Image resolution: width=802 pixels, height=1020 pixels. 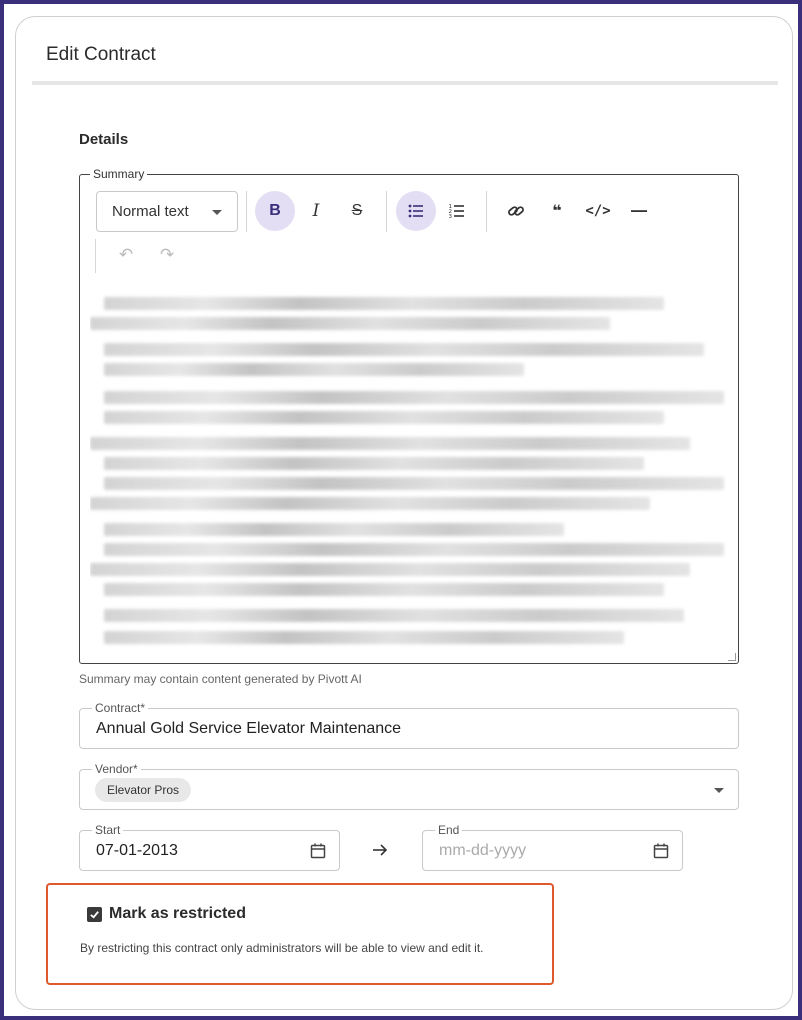 What do you see at coordinates (449, 830) in the screenshot?
I see `end-date-legend: End` at bounding box center [449, 830].